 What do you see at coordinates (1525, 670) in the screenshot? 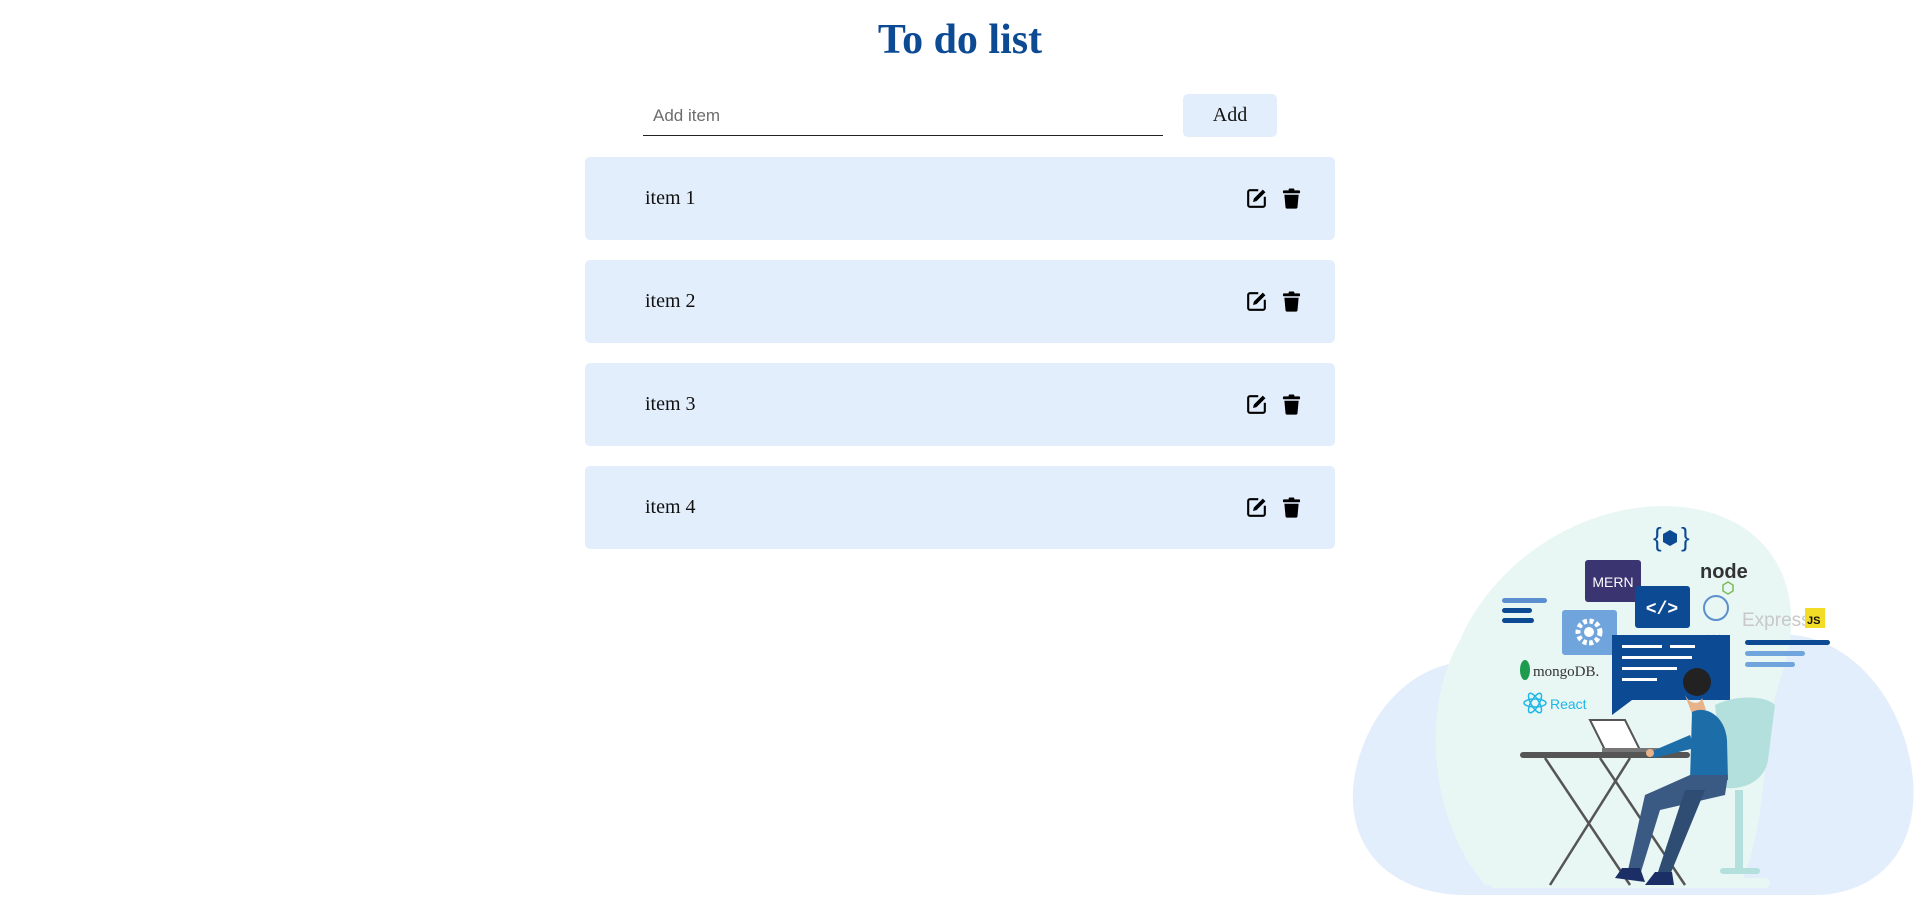
I see `mongodb-leaf-icon` at bounding box center [1525, 670].